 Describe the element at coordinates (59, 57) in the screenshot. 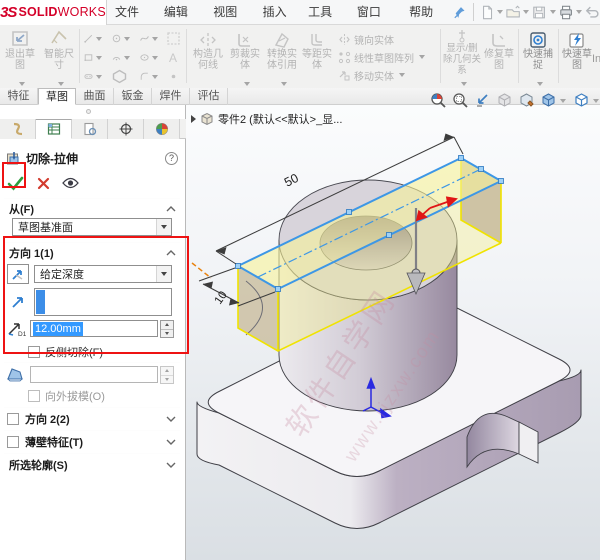

I see `smart-dimension-button: 智能尺寸` at that location.